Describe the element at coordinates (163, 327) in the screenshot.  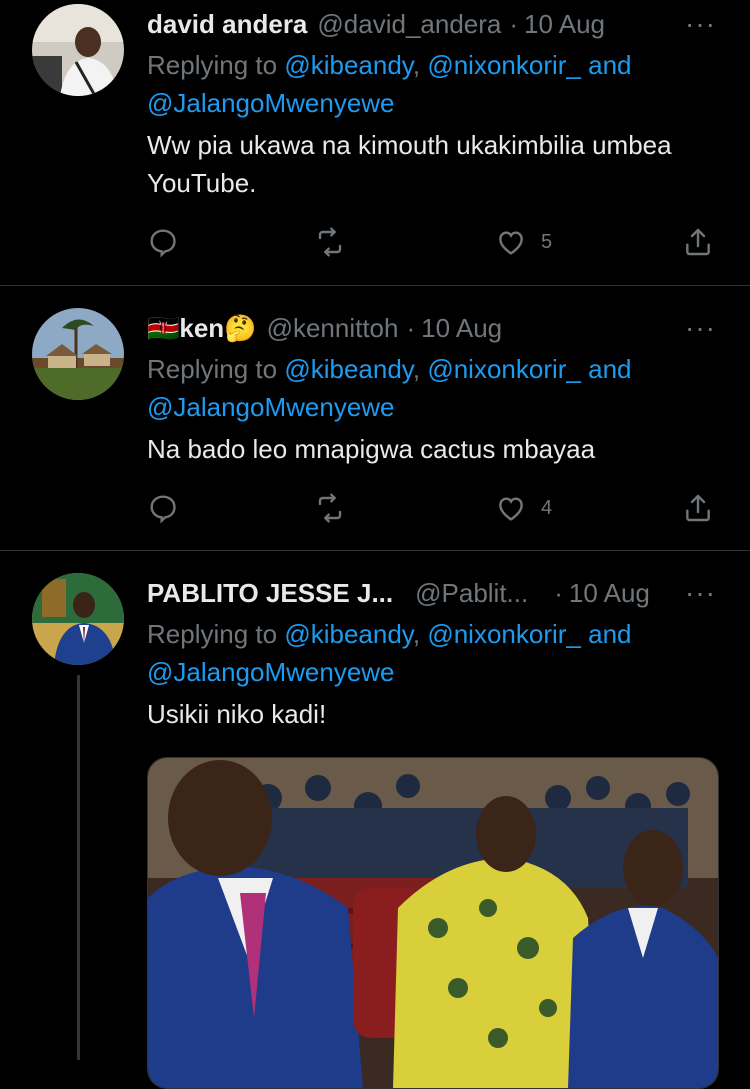
I see `kenya-flag-emoji: 🇰🇪` at that location.